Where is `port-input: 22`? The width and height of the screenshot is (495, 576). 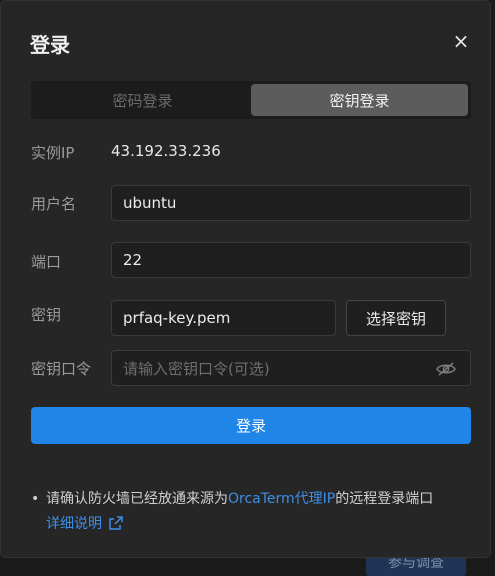 port-input: 22 is located at coordinates (291, 260).